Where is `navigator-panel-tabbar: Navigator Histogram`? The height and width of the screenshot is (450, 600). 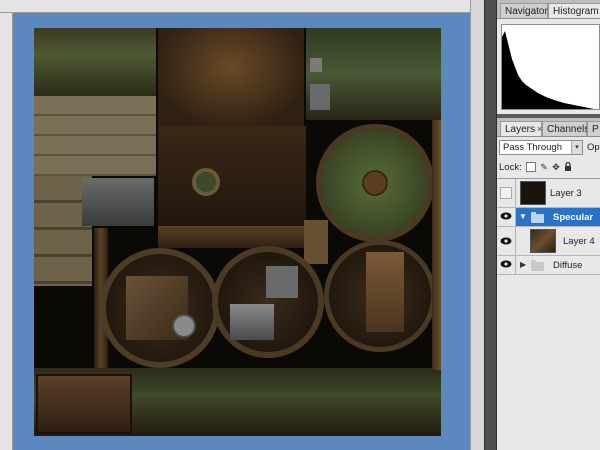 navigator-panel-tabbar: Navigator Histogram is located at coordinates (548, 9).